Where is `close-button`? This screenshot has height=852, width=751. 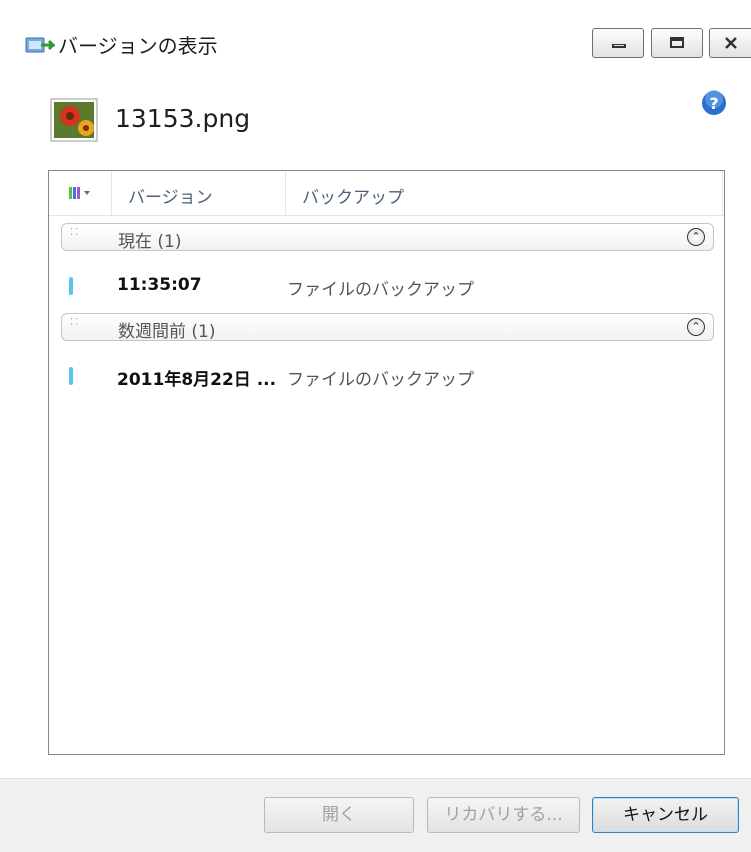 close-button is located at coordinates (730, 43).